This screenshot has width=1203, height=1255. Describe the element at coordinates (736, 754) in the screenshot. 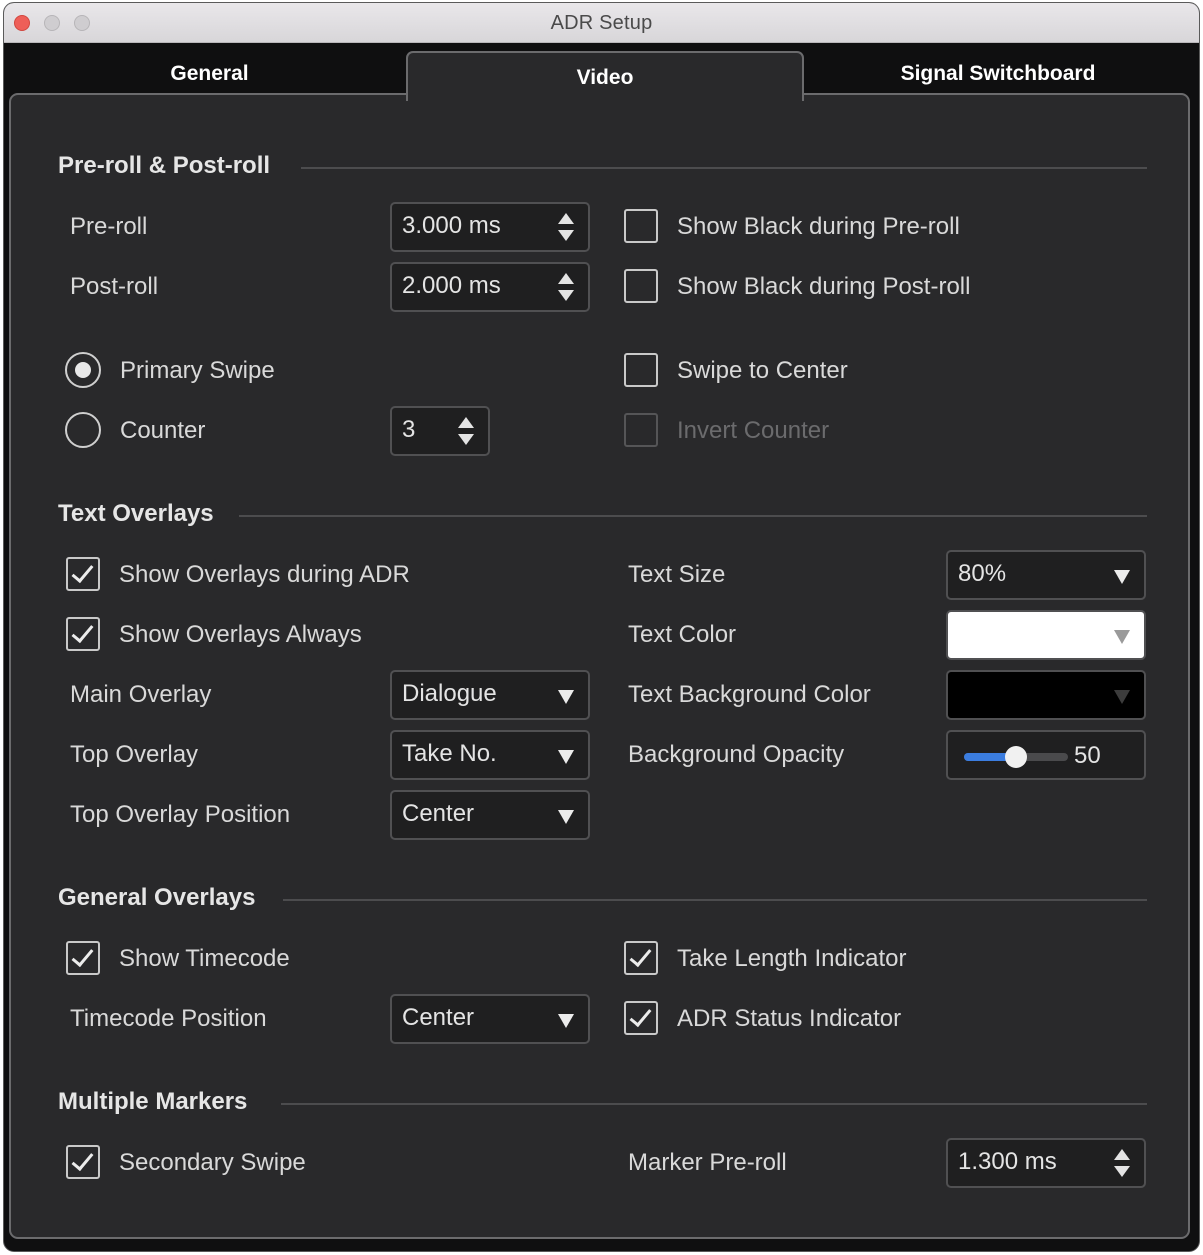

I see `background-opacity-label: Background Opacity` at that location.